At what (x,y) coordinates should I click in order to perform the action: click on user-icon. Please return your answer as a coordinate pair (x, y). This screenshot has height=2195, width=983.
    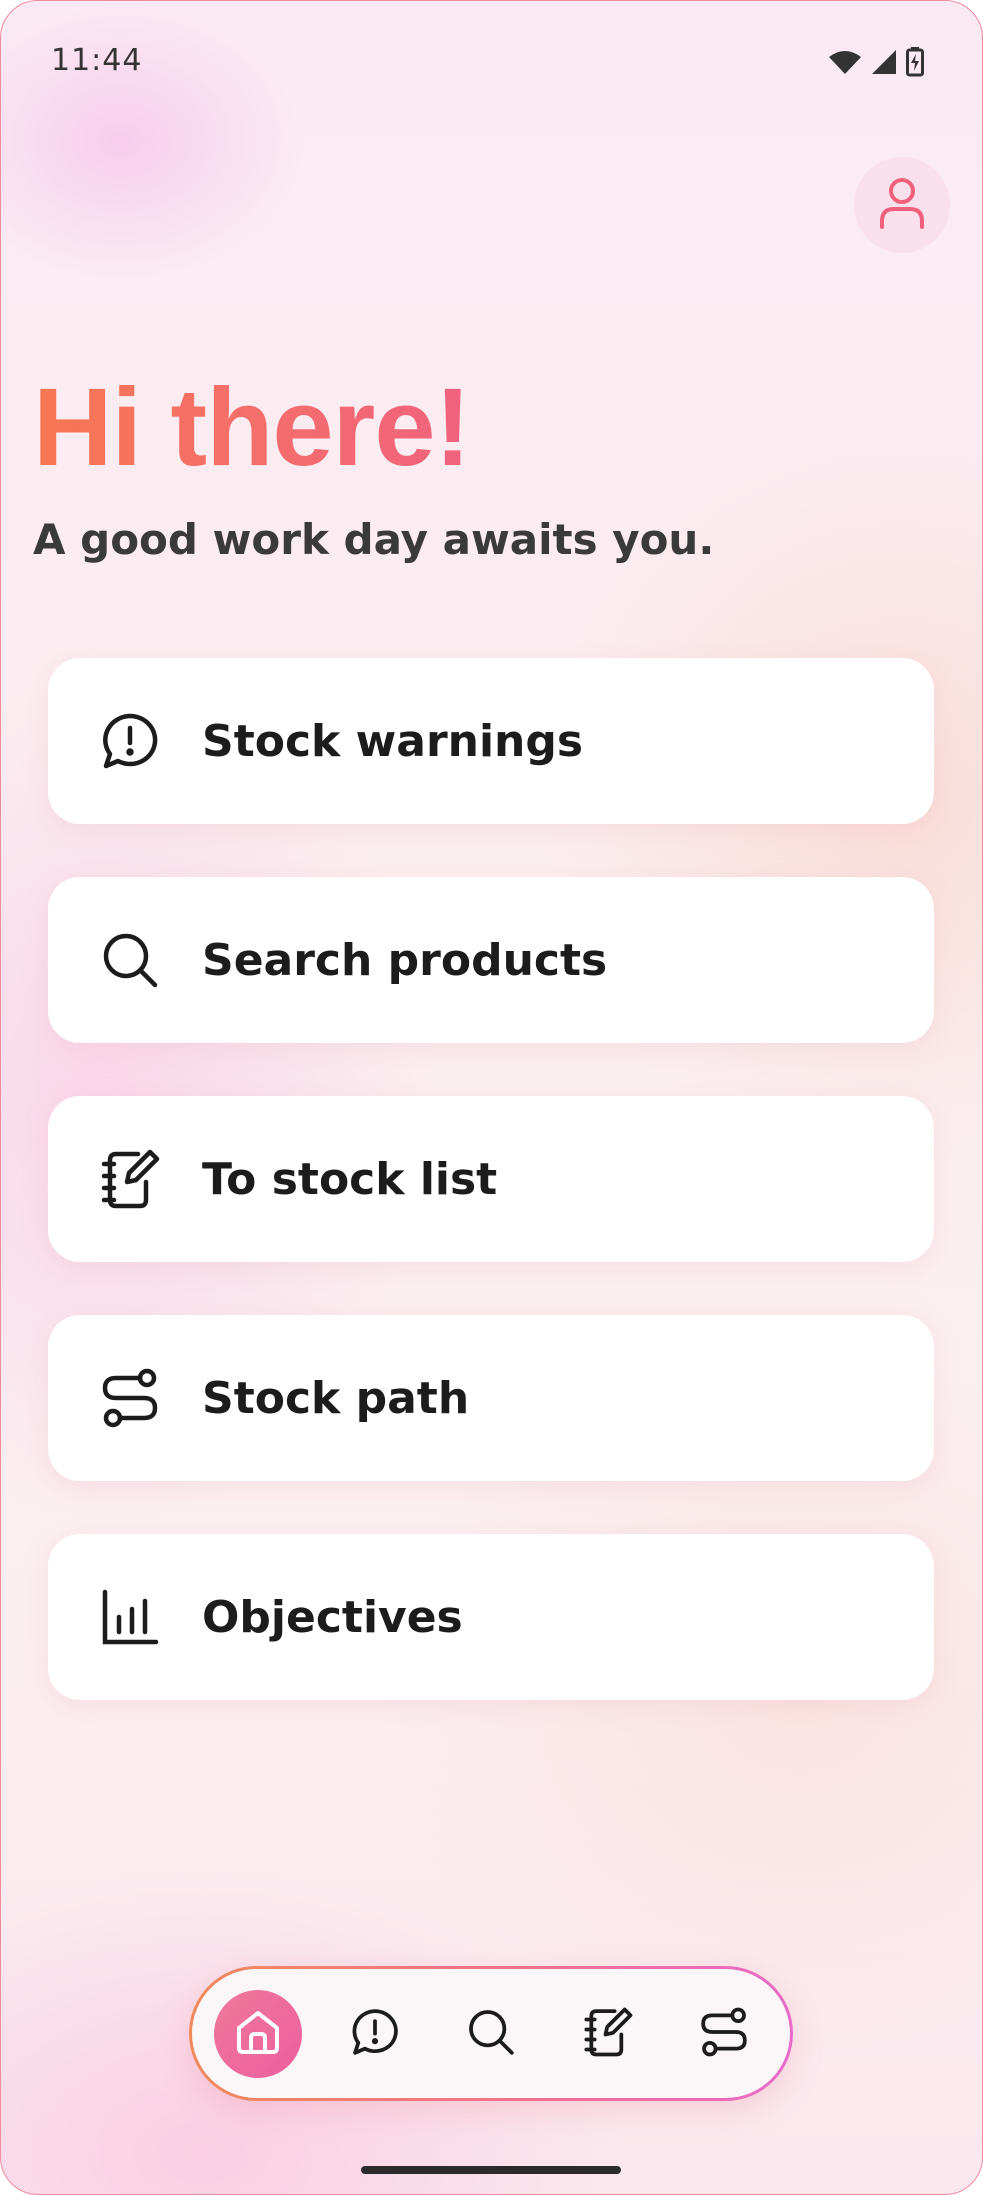
    Looking at the image, I should click on (902, 205).